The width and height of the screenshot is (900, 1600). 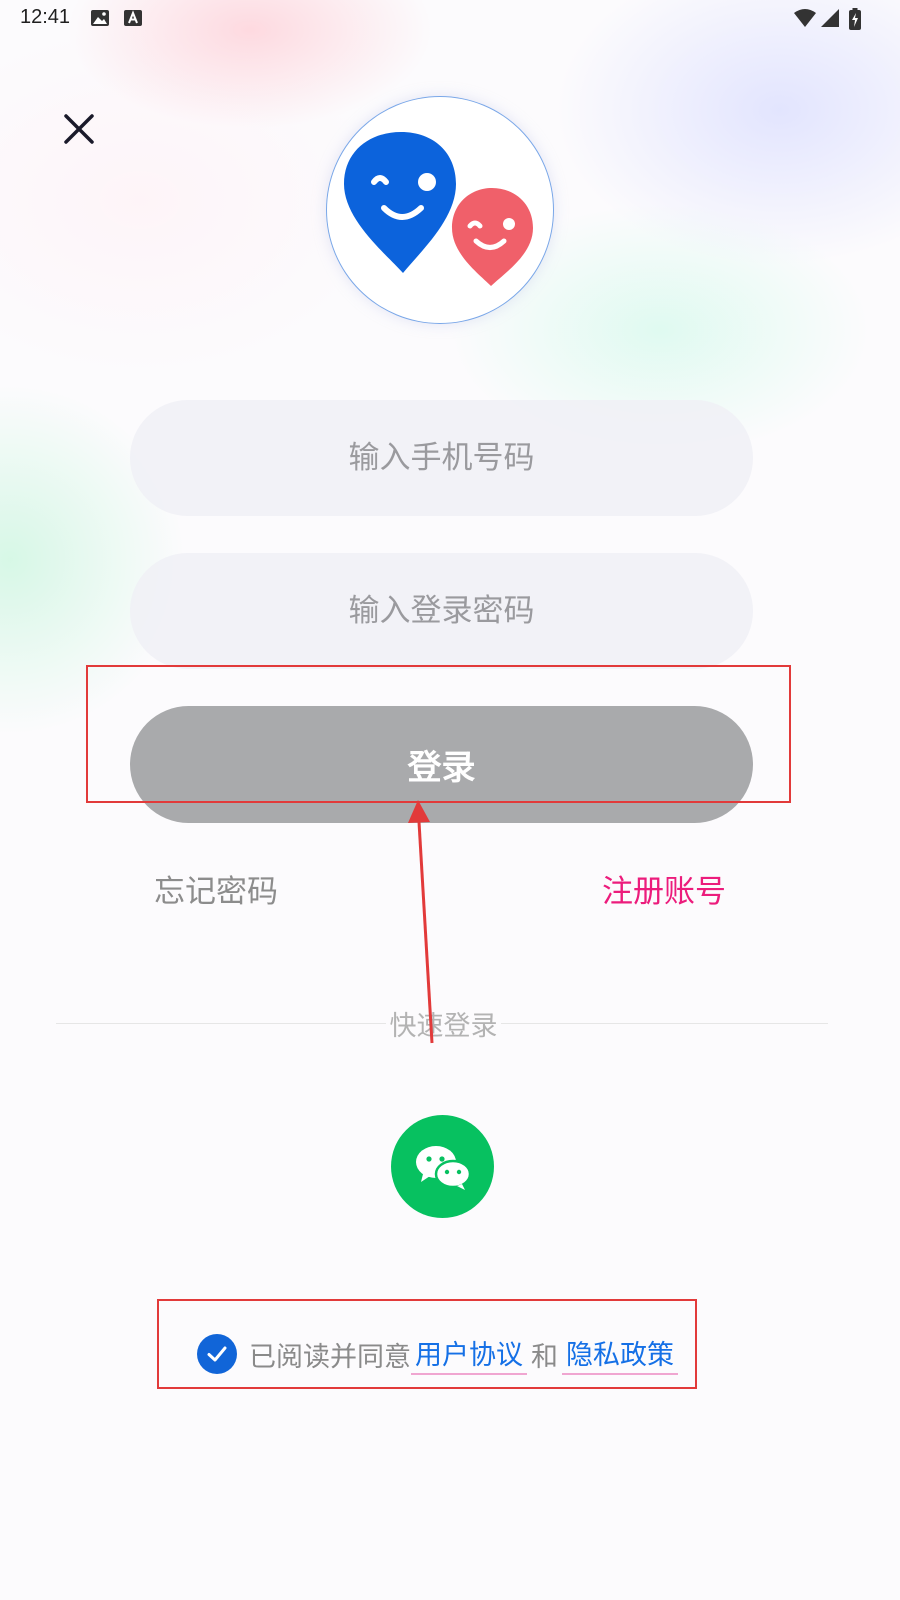 I want to click on divider-left, so click(x=221, y=1023).